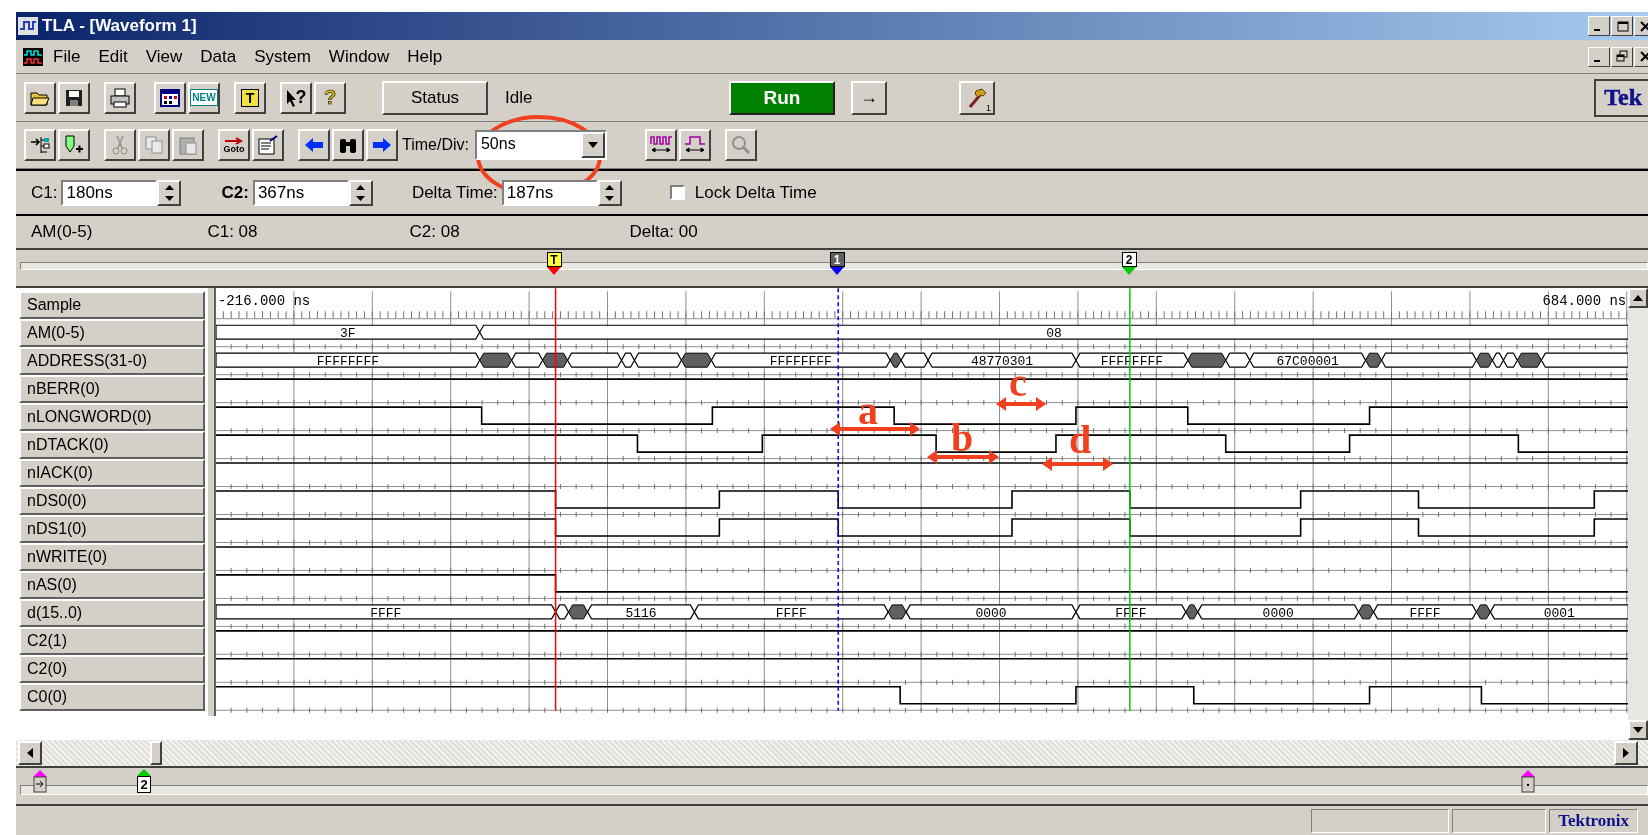  Describe the element at coordinates (112, 697) in the screenshot. I see `signal-label: C0(0)` at that location.